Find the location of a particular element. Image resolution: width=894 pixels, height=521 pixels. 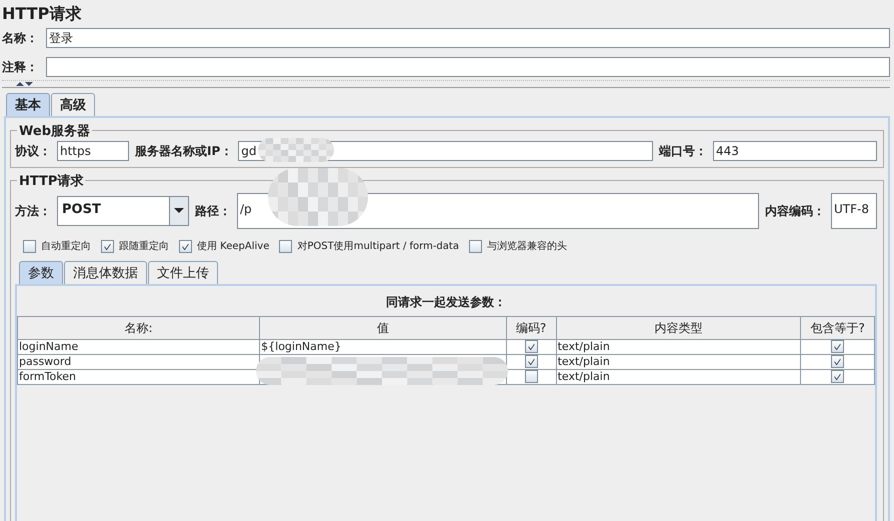

column-header: 包含等于? is located at coordinates (837, 328).